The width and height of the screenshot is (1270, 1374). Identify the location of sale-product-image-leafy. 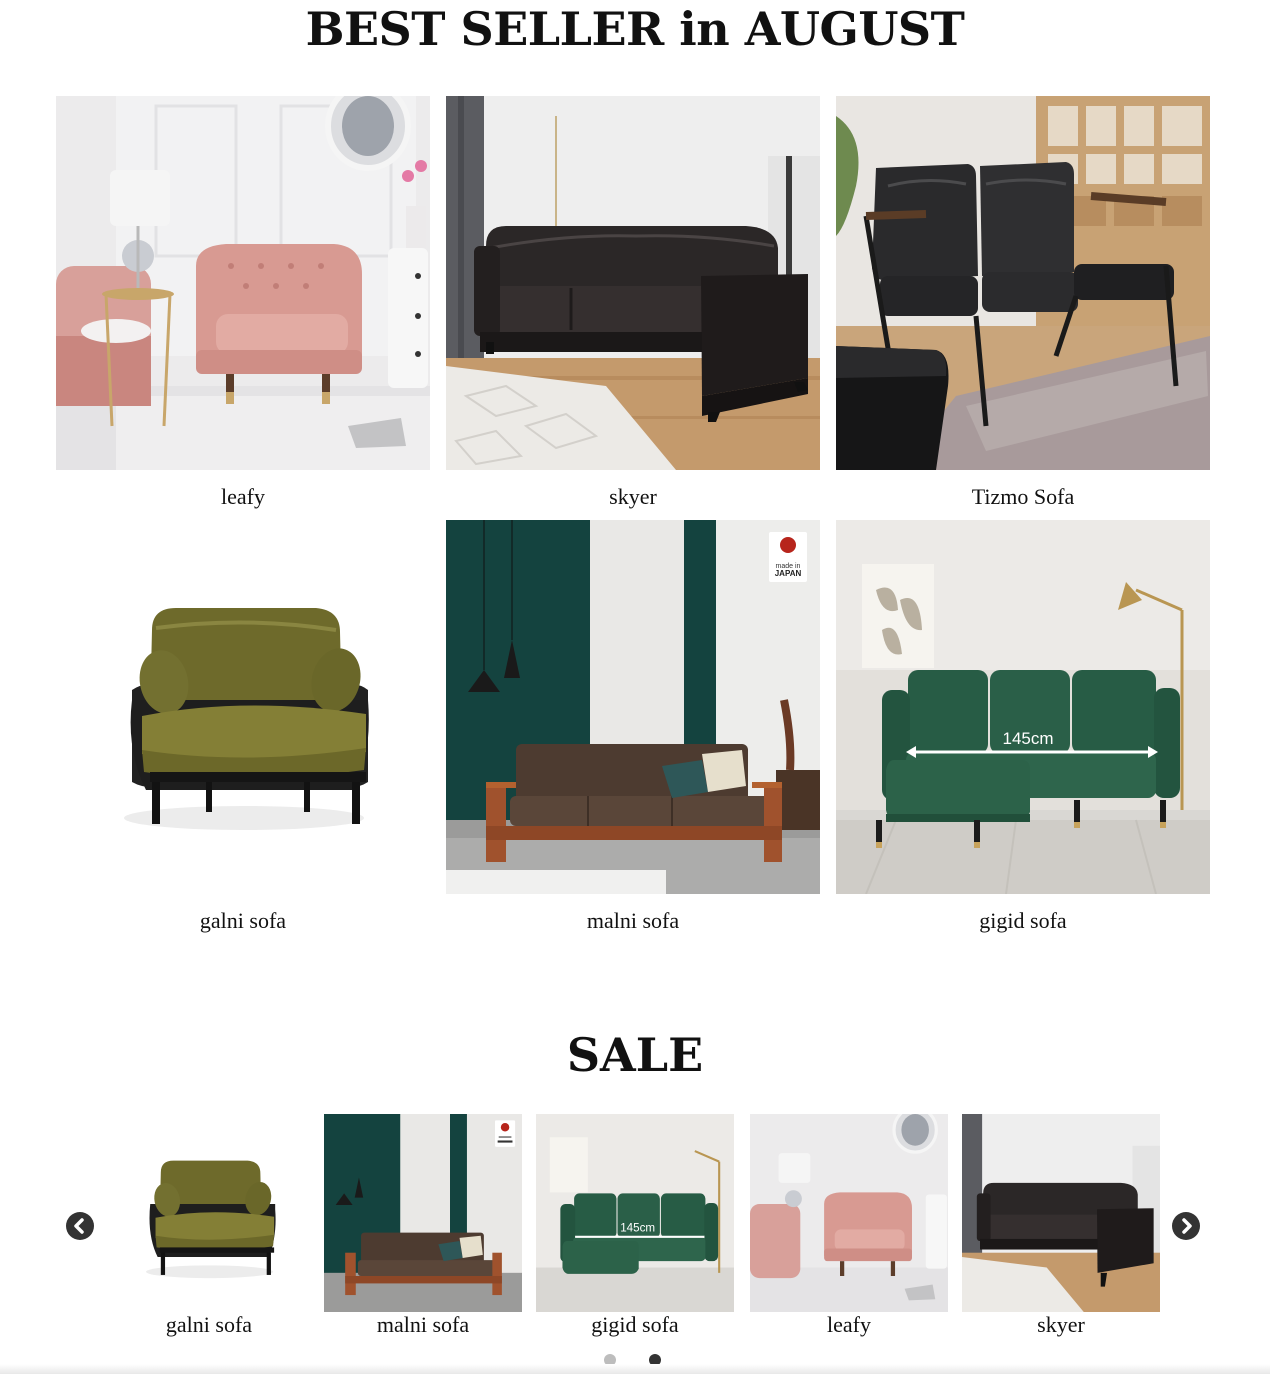
(849, 1213).